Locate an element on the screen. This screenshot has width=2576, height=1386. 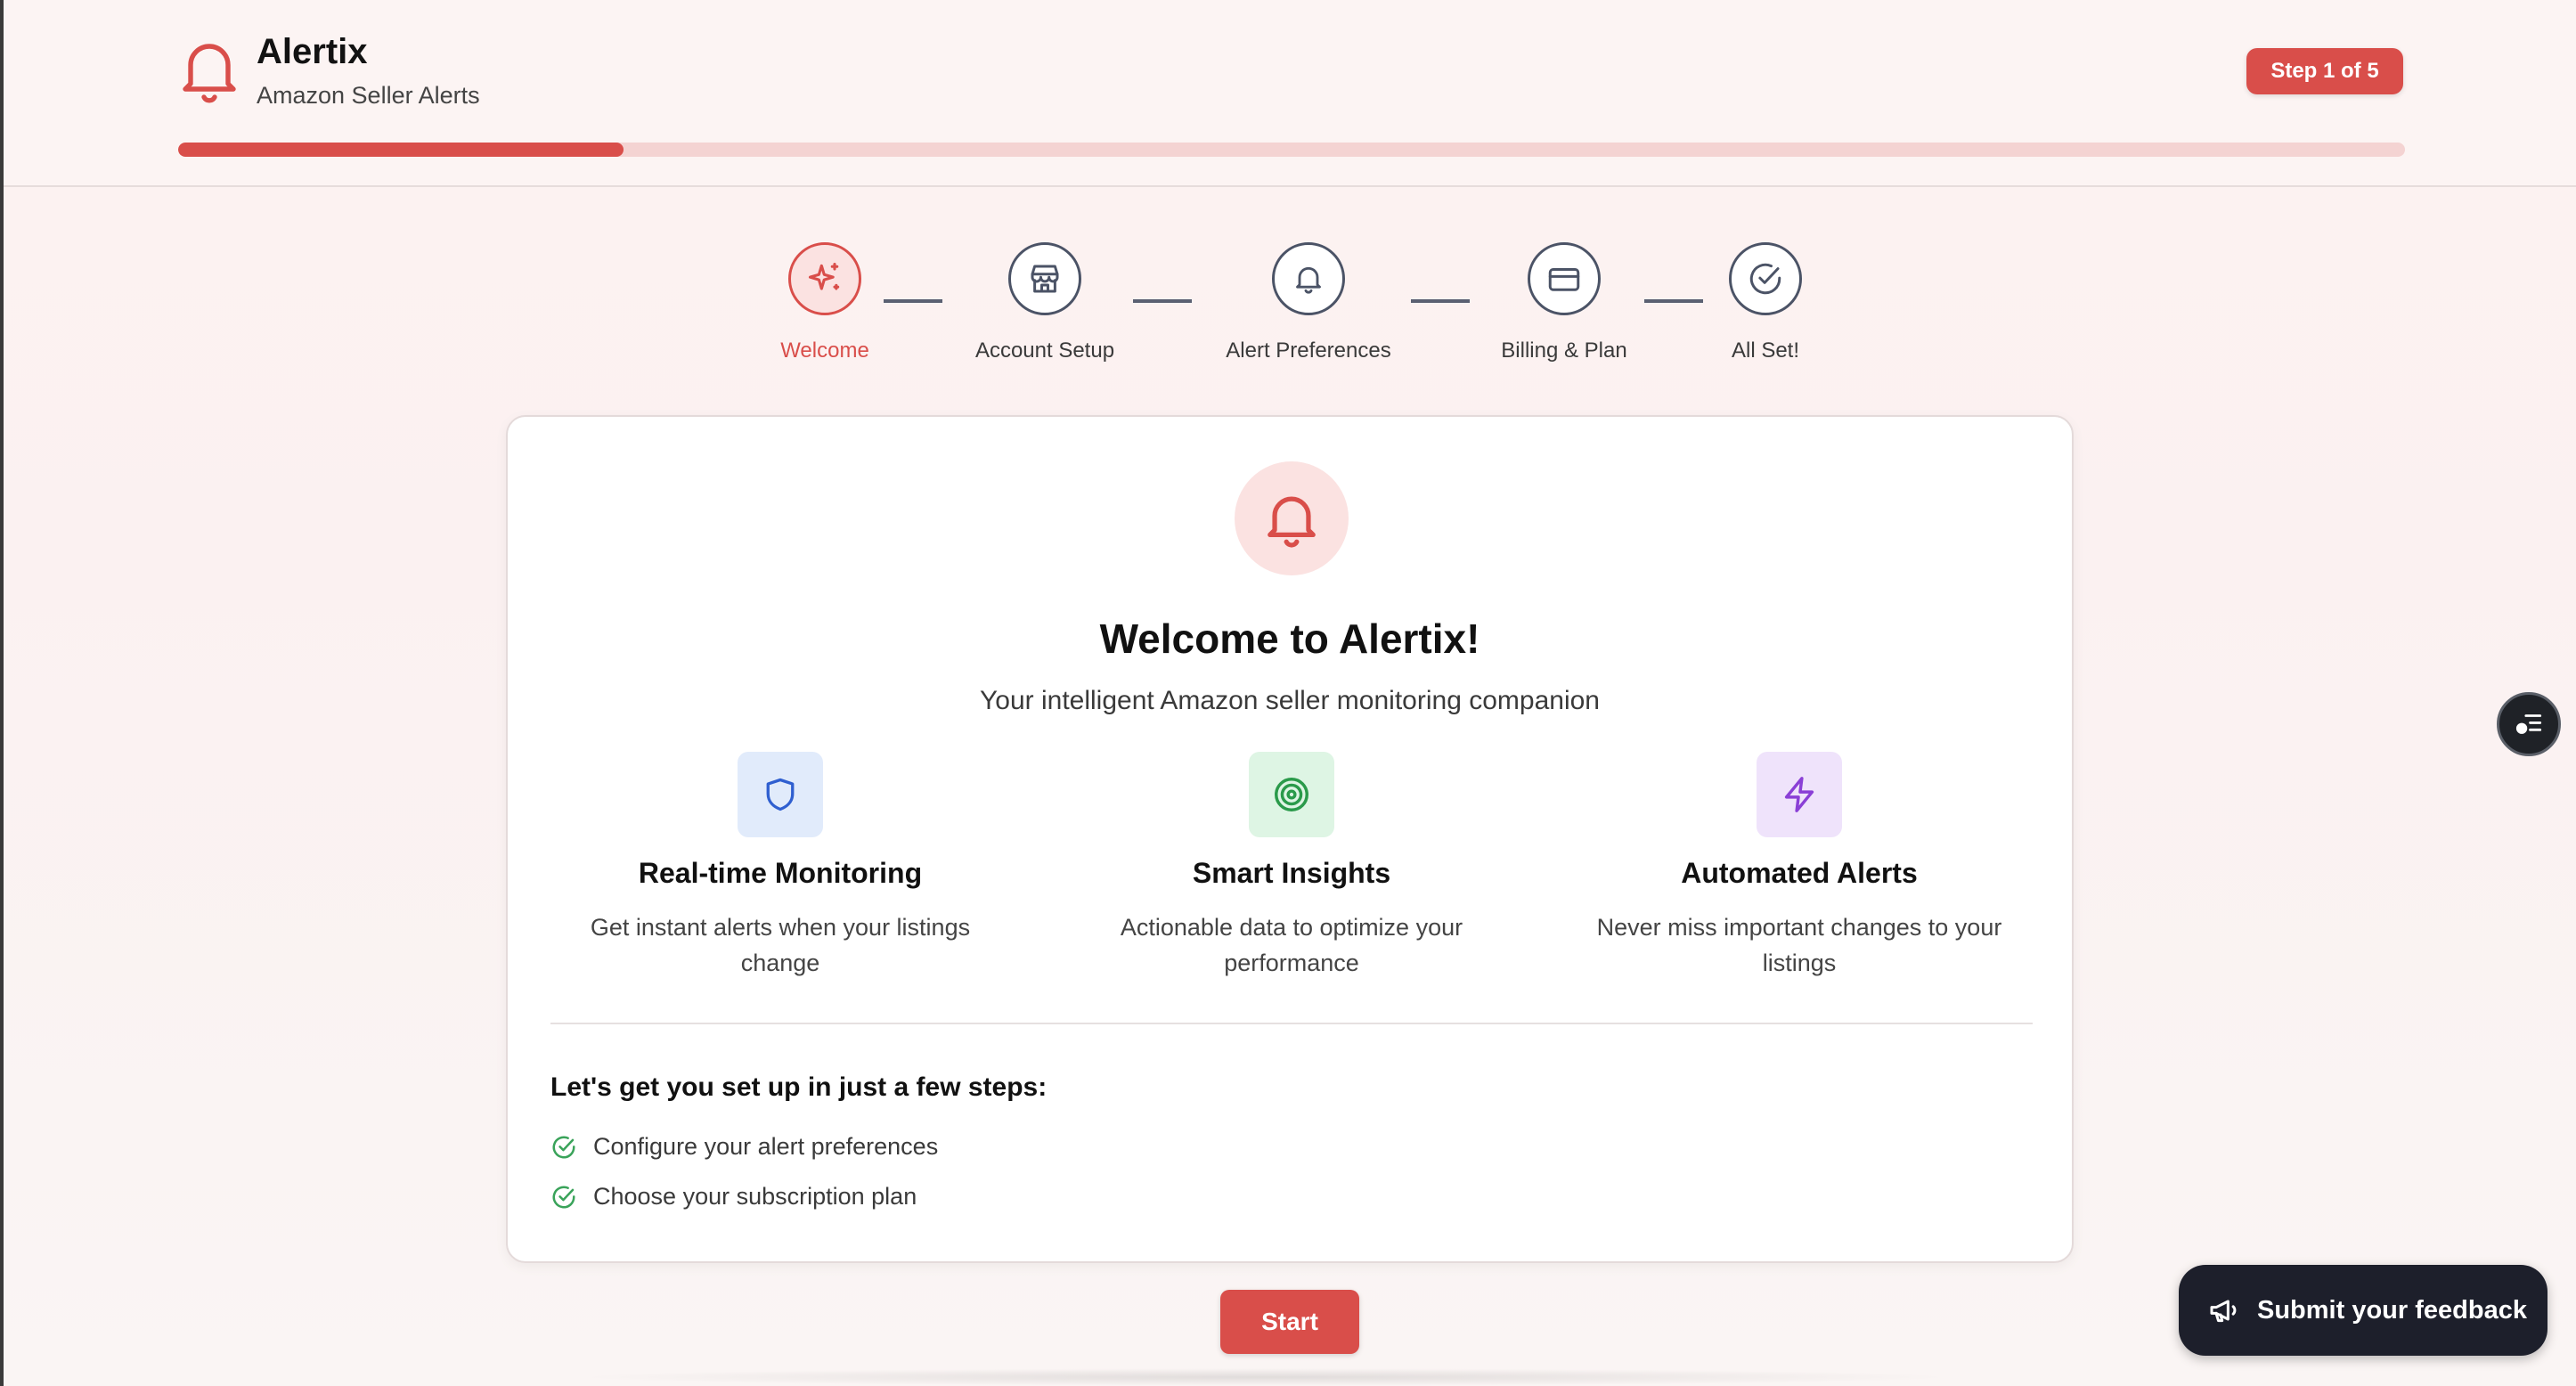
start-button: Start is located at coordinates (1289, 1322).